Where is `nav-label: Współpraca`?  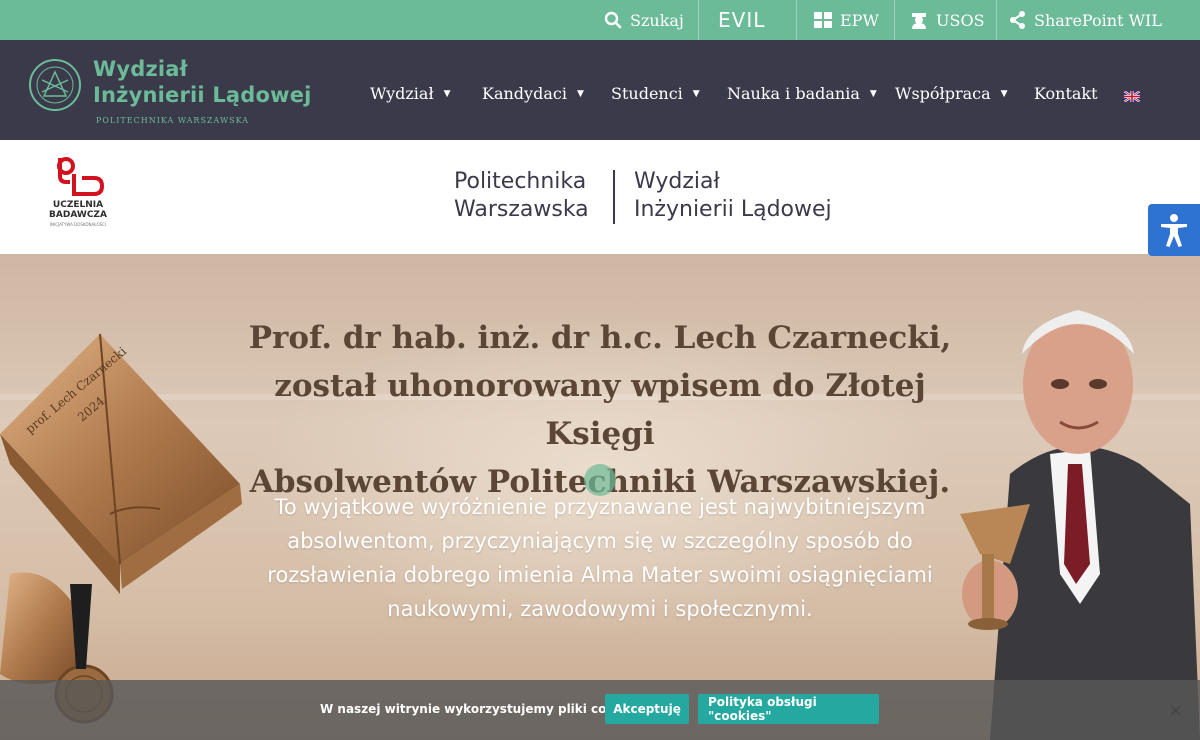
nav-label: Współpraca is located at coordinates (943, 93).